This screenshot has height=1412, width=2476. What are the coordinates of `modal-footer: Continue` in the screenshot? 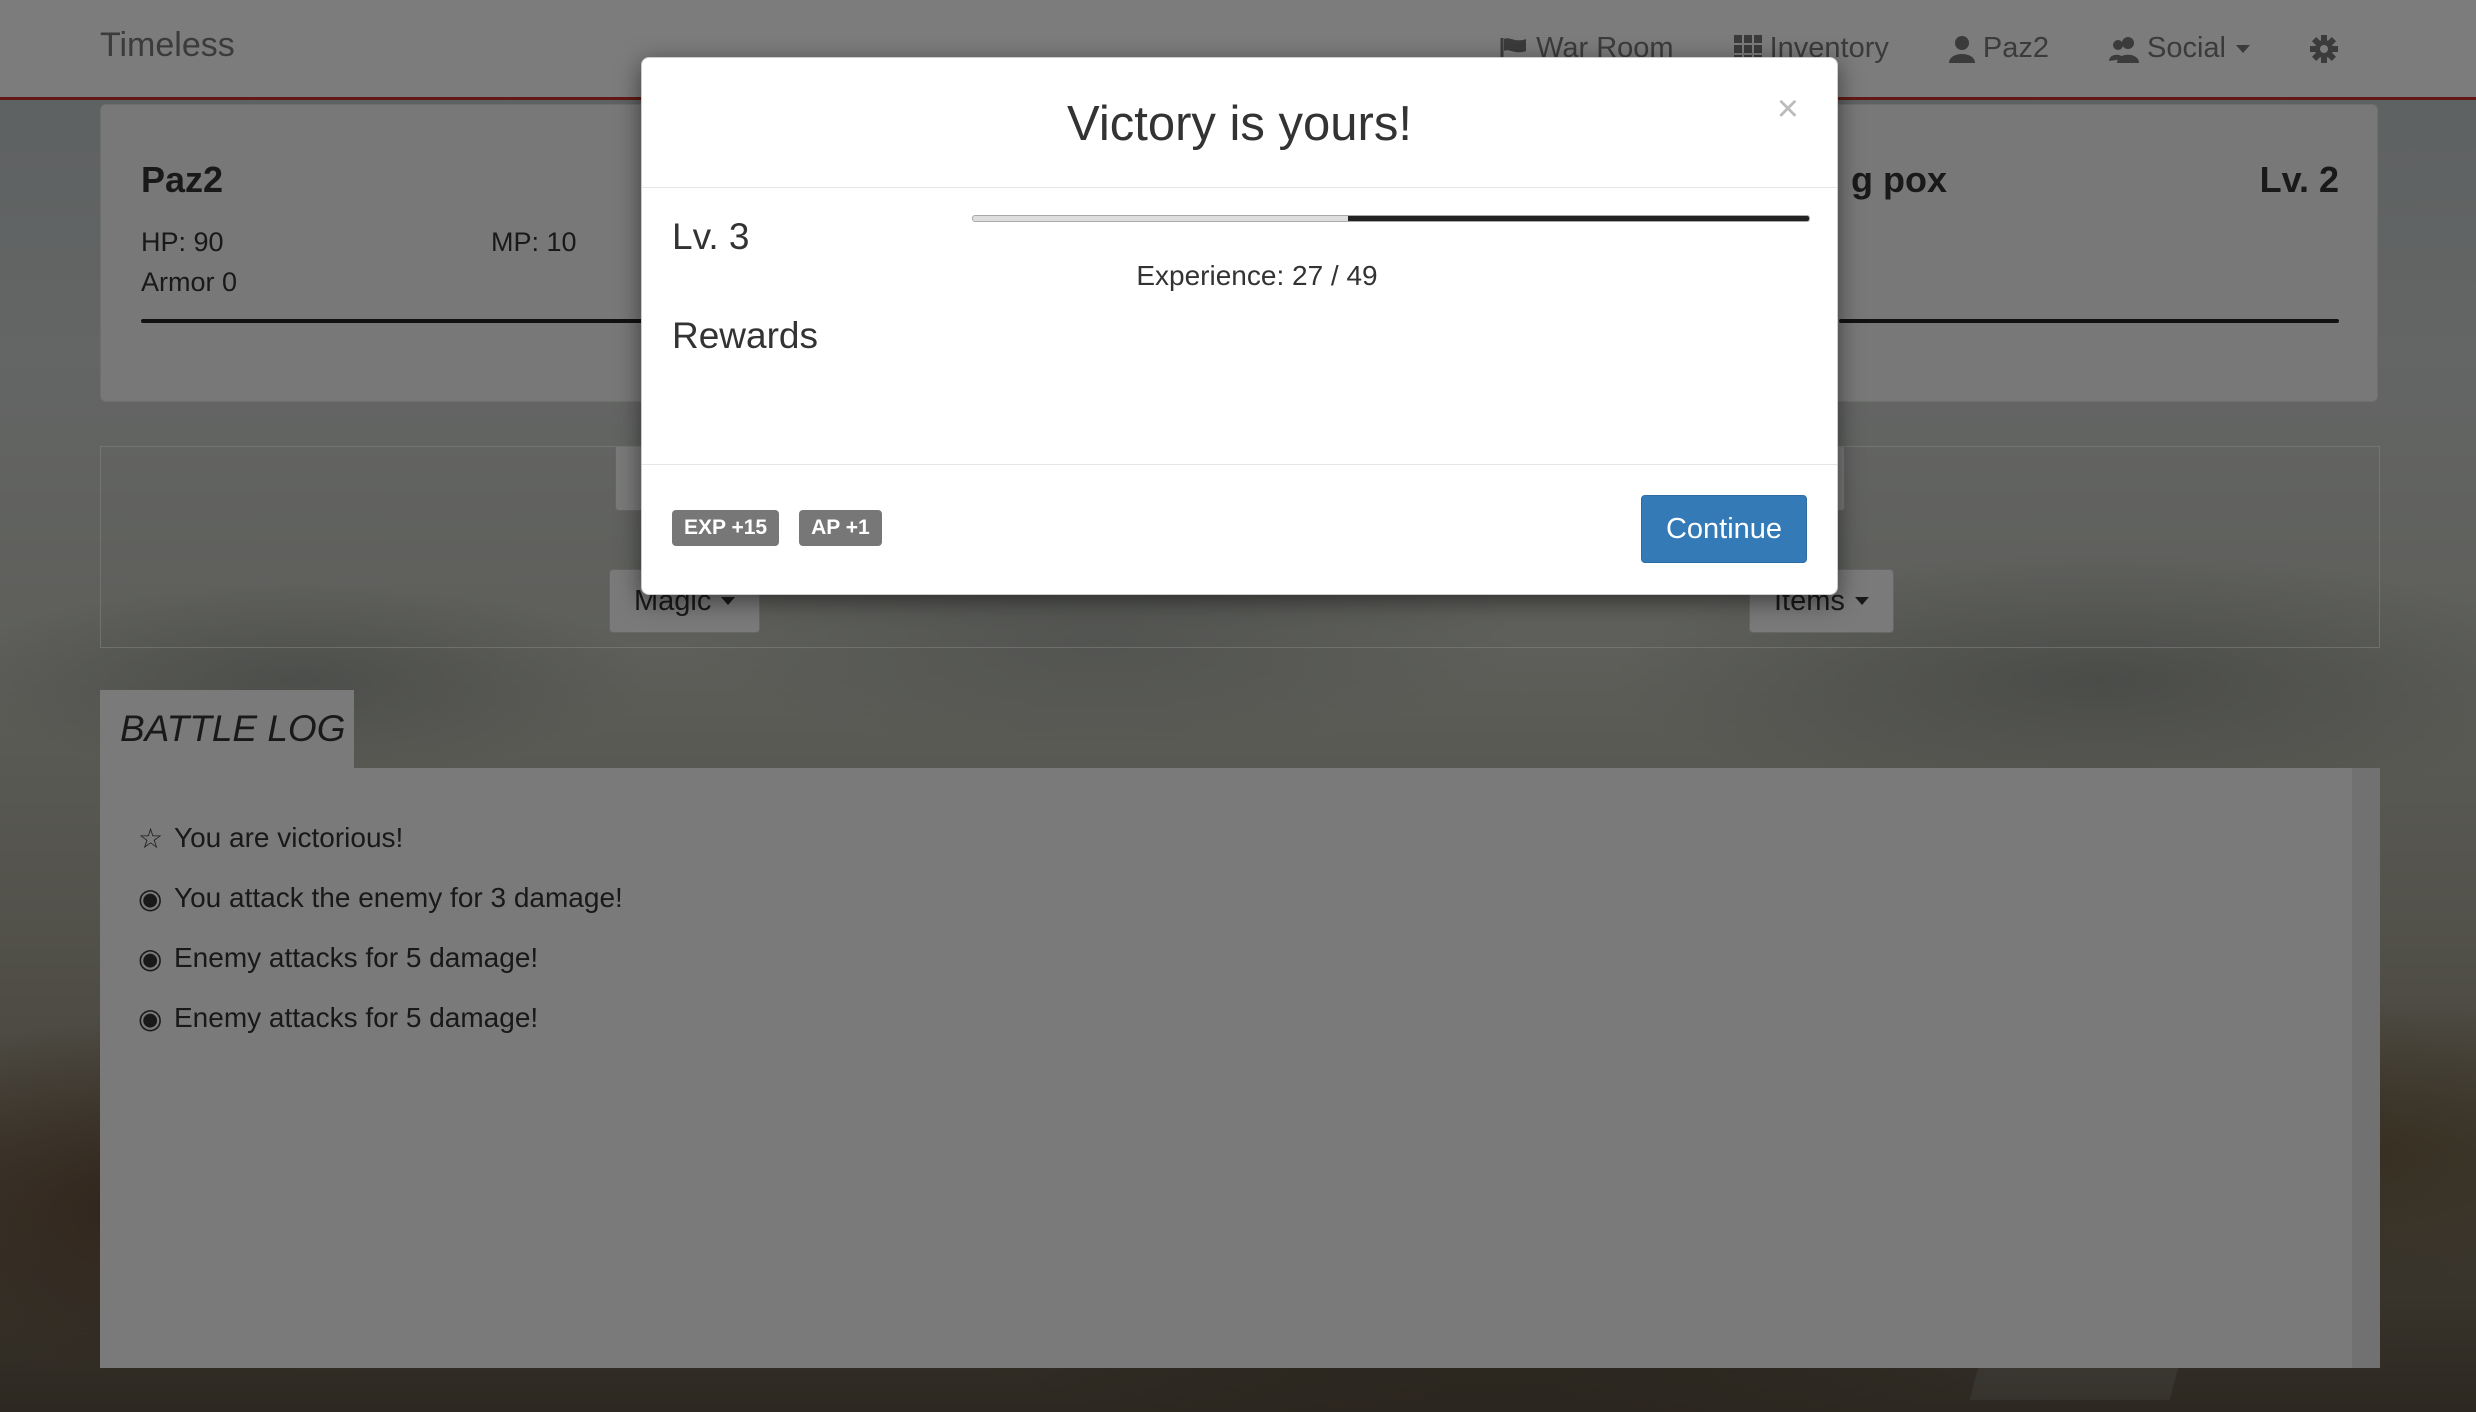 It's located at (1239, 530).